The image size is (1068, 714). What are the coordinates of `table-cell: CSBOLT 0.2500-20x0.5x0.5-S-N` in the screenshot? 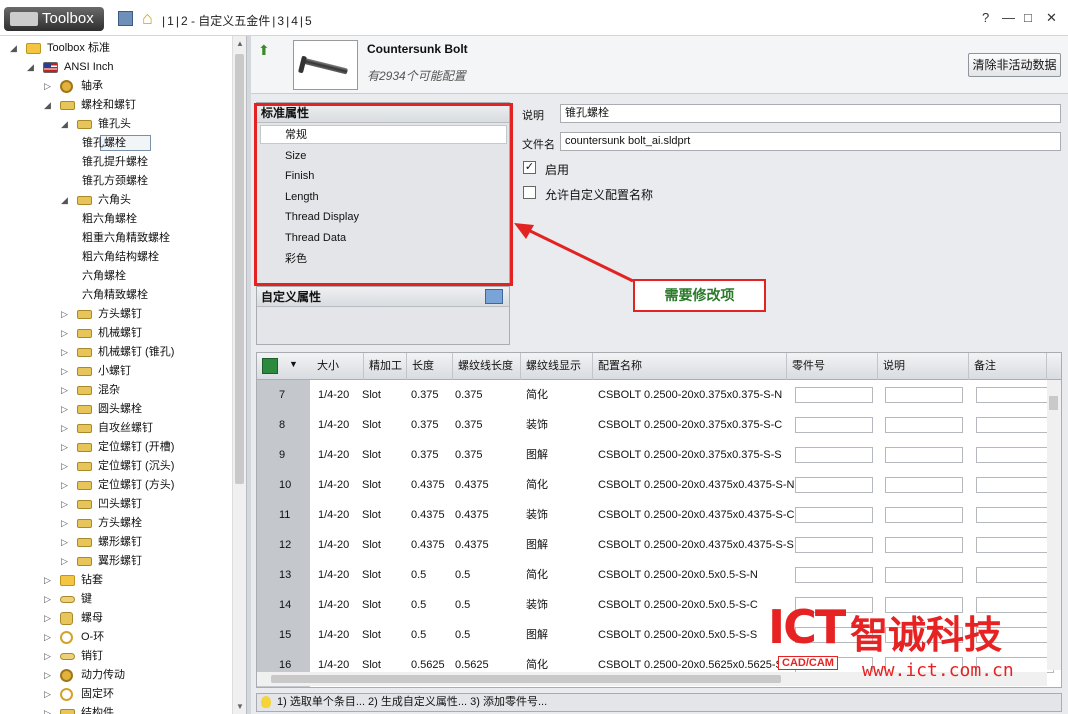 It's located at (678, 575).